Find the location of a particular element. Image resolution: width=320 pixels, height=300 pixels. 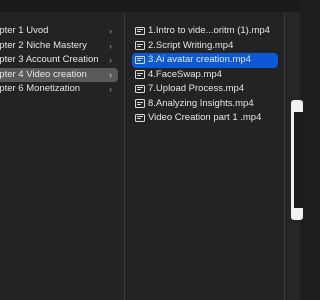

file-preview-thumbnail is located at coordinates (297, 160).